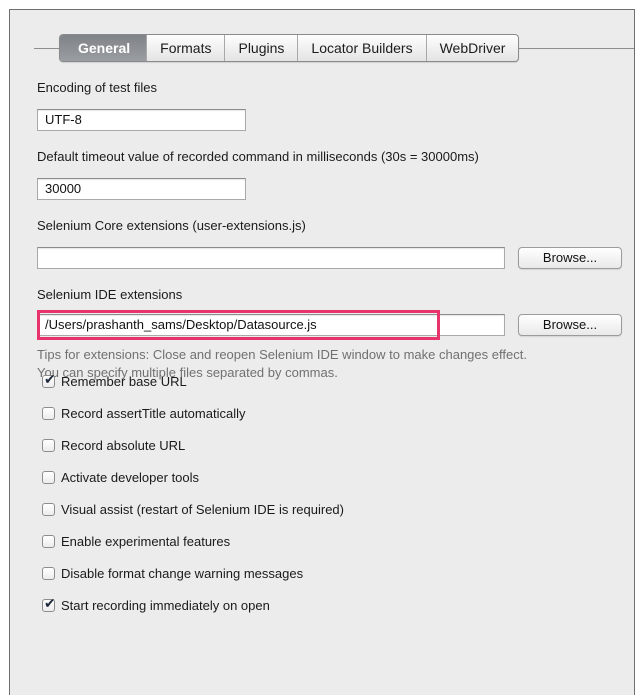  What do you see at coordinates (146, 541) in the screenshot?
I see `option-label: Enable experimental features` at bounding box center [146, 541].